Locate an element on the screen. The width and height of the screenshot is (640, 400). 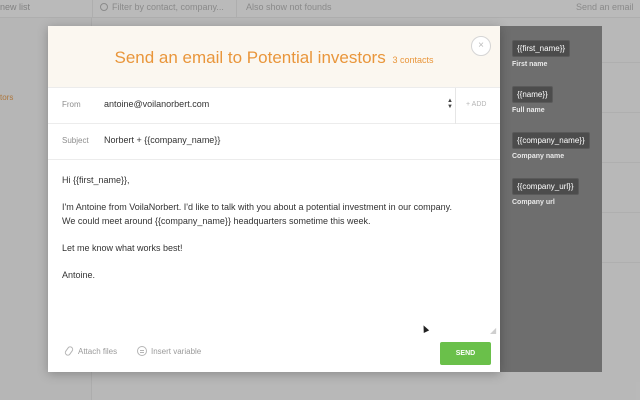
insert-variable-button: Insert variable is located at coordinates (169, 351).